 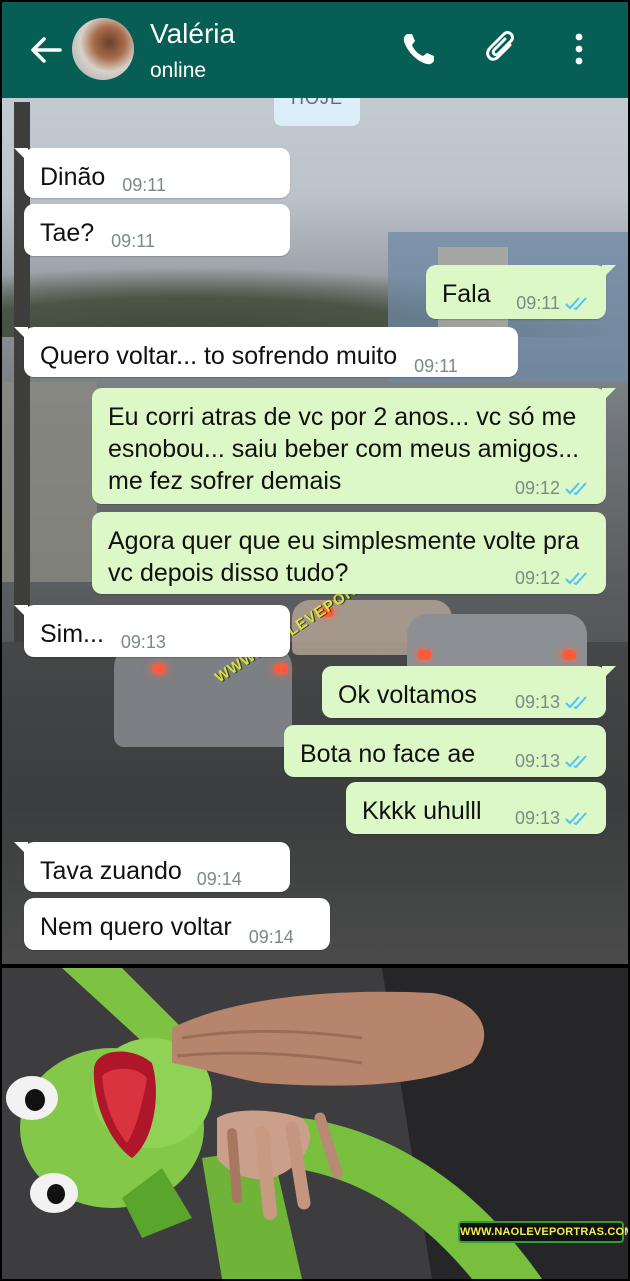 What do you see at coordinates (192, 34) in the screenshot?
I see `contact-name: Valéria` at bounding box center [192, 34].